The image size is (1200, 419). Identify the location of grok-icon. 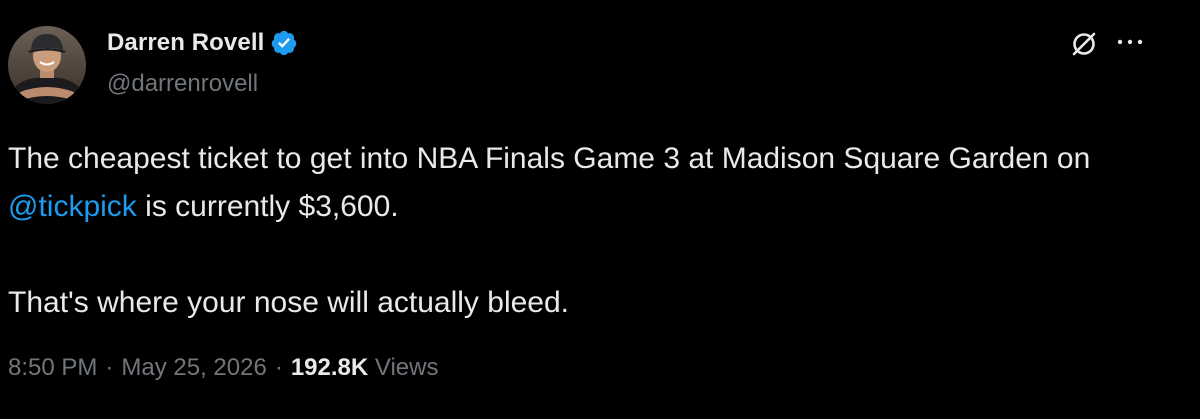
(1084, 44).